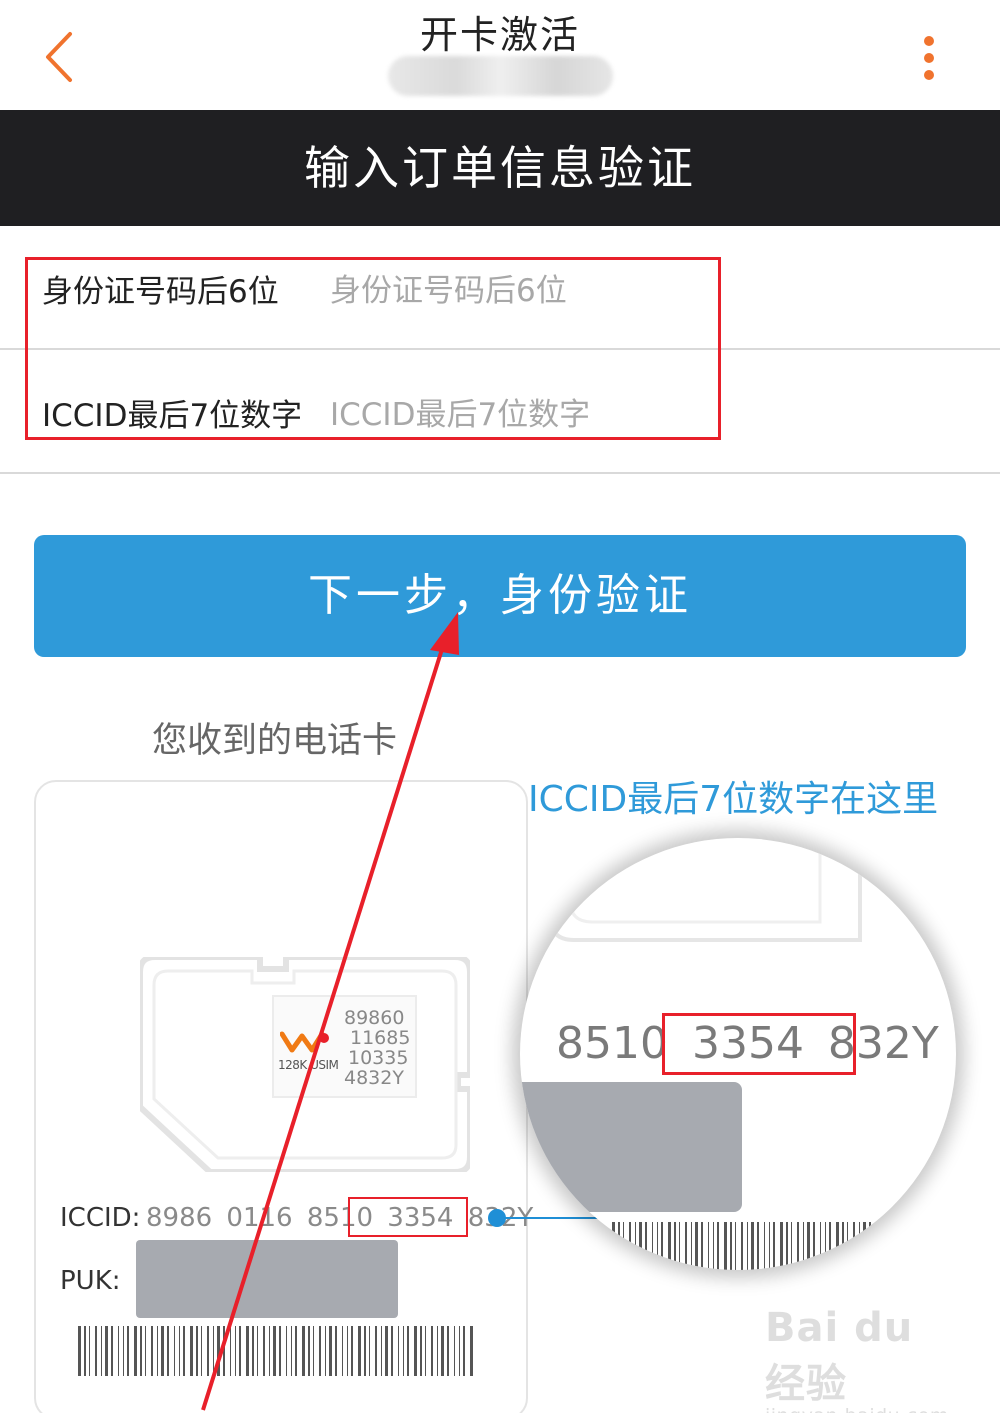 The width and height of the screenshot is (1000, 1413). Describe the element at coordinates (865, 1409) in the screenshot. I see `watermark-sub: jingyan.baidu.com` at that location.